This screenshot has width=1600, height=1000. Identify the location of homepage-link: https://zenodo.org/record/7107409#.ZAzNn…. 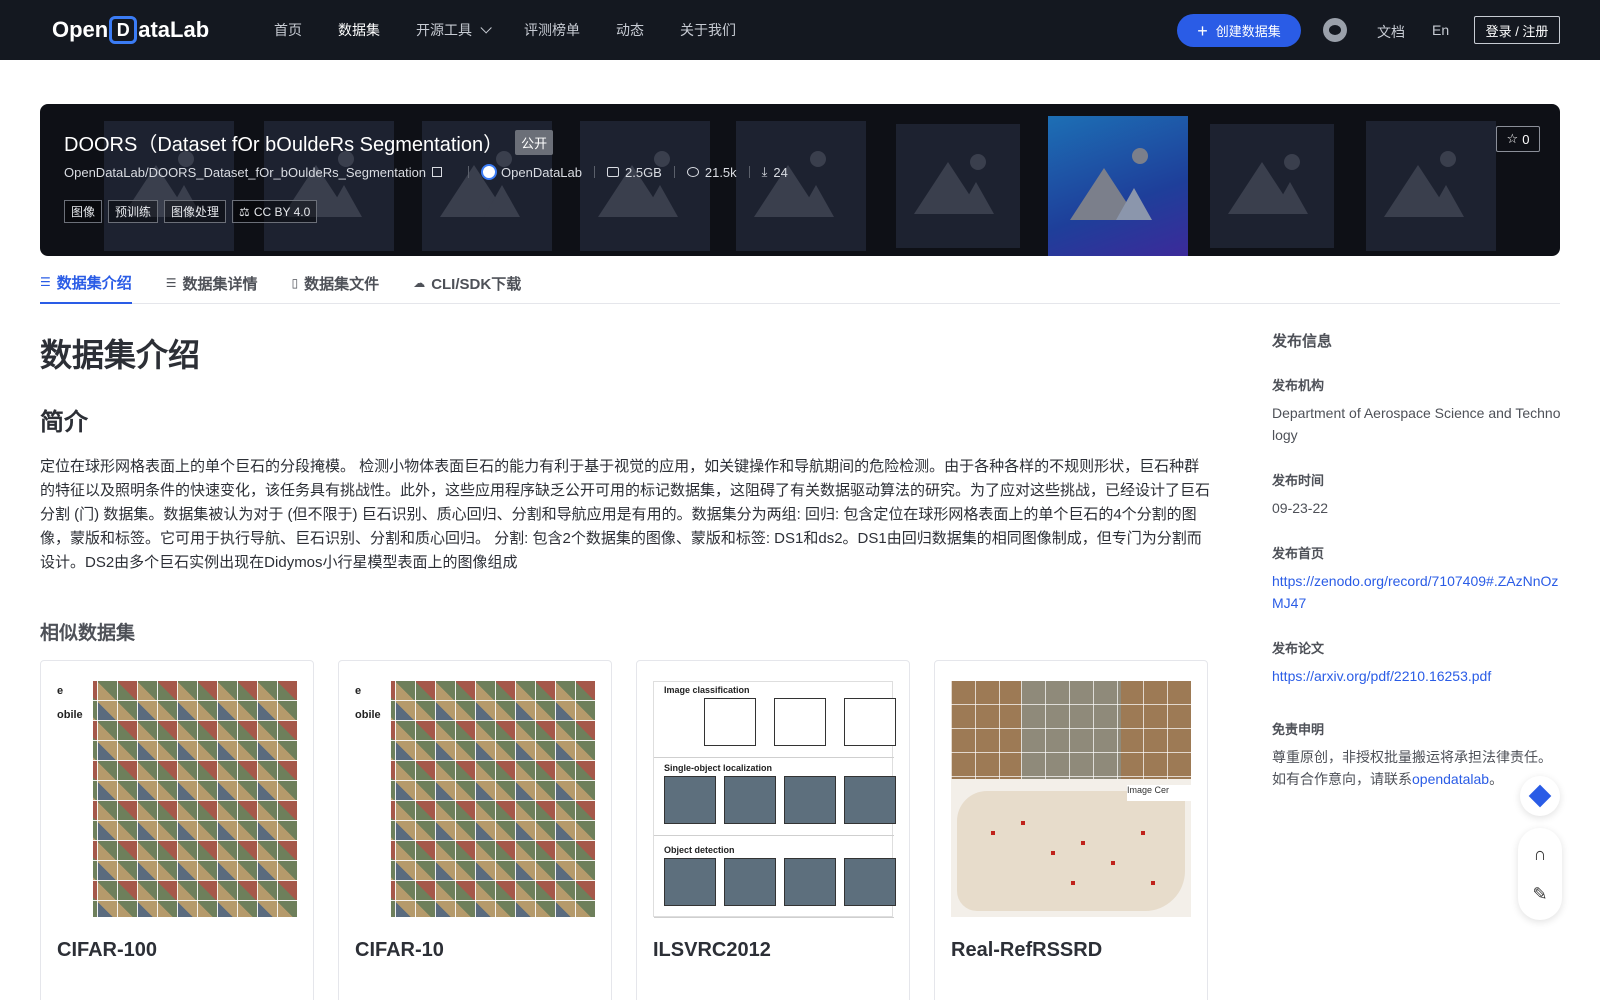
(1417, 592).